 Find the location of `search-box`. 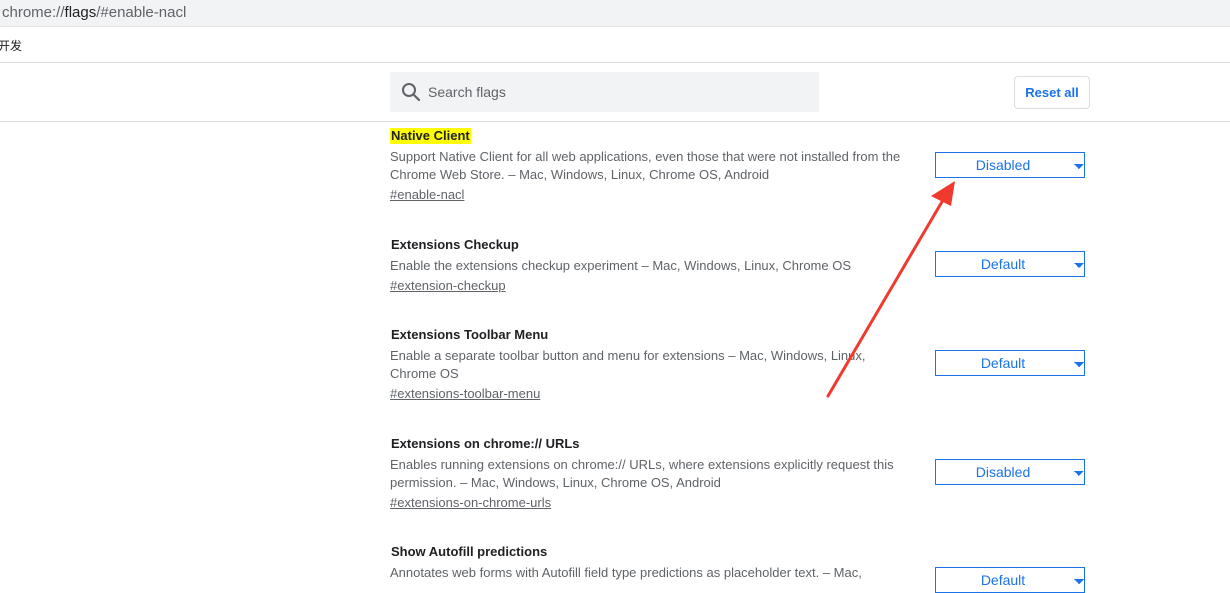

search-box is located at coordinates (604, 92).